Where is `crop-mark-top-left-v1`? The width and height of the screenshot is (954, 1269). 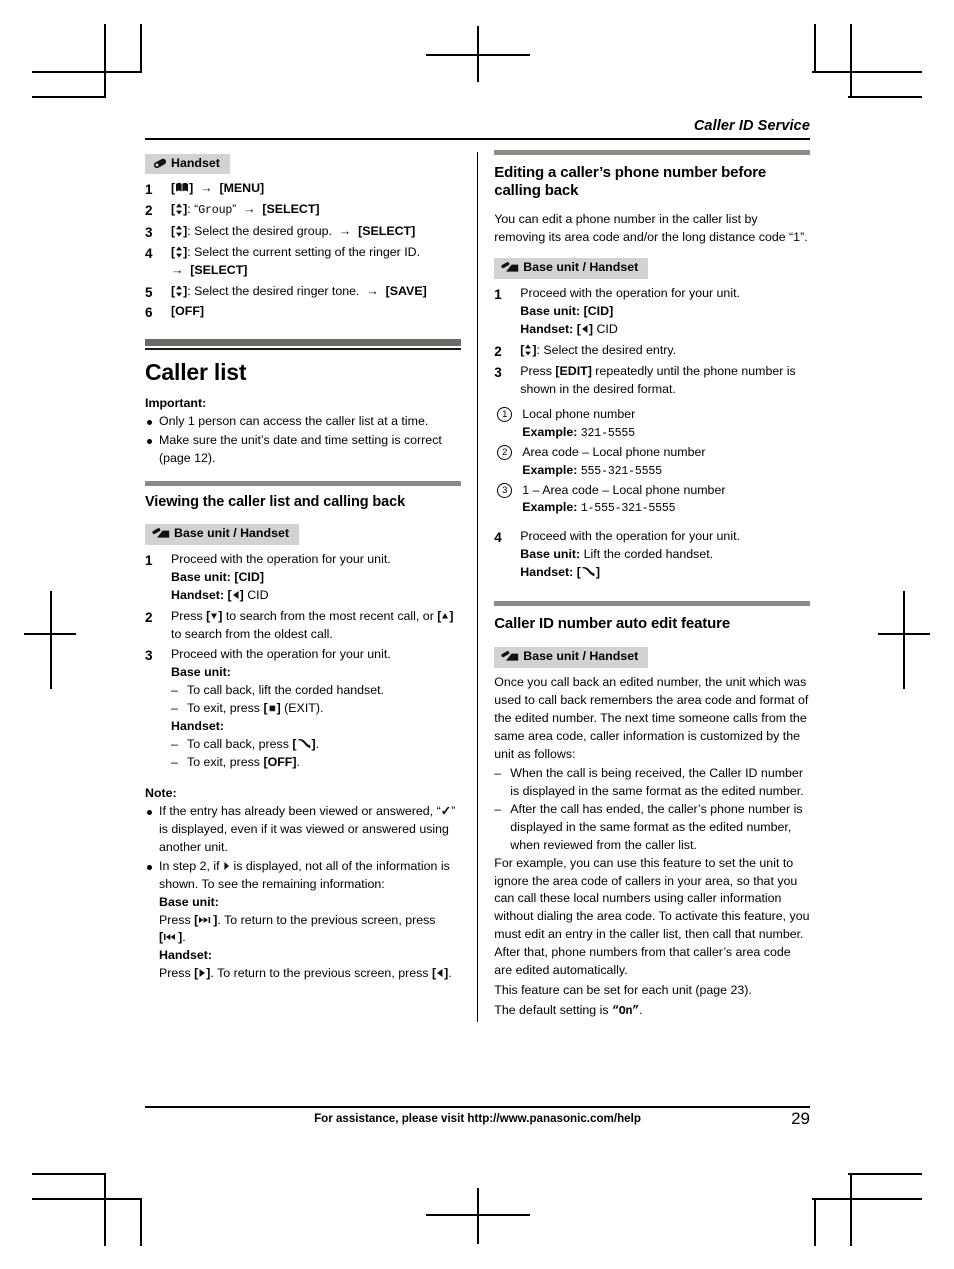 crop-mark-top-left-v1 is located at coordinates (105, 60).